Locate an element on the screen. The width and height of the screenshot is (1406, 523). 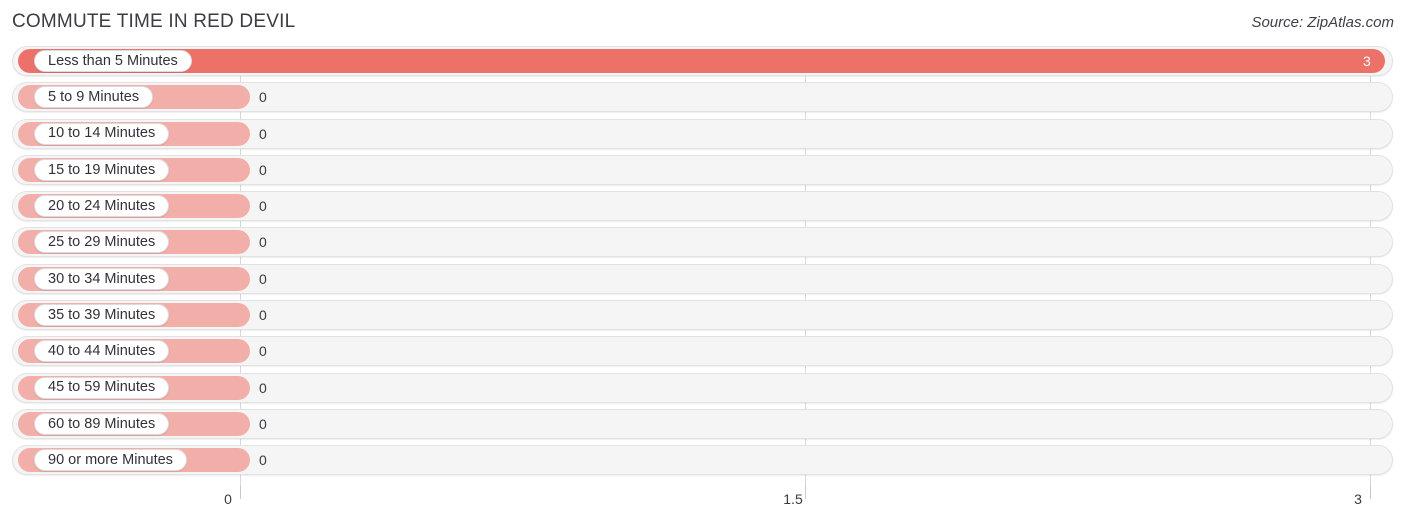
bar-label-capsule: 25 to 29 Minutes is located at coordinates (102, 242).